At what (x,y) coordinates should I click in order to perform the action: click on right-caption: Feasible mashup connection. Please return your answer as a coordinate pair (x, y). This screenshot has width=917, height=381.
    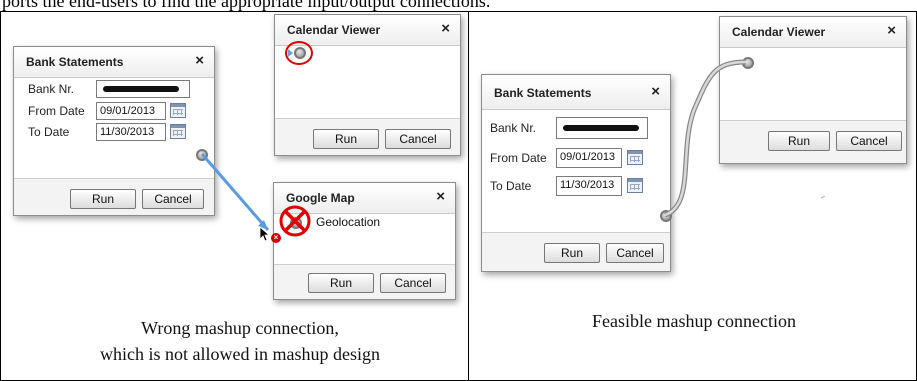
    Looking at the image, I should click on (694, 321).